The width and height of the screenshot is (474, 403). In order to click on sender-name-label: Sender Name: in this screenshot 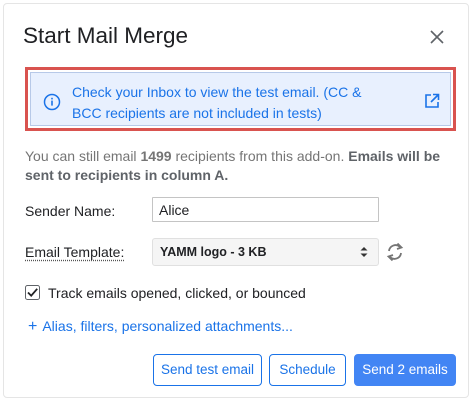, I will do `click(70, 211)`.